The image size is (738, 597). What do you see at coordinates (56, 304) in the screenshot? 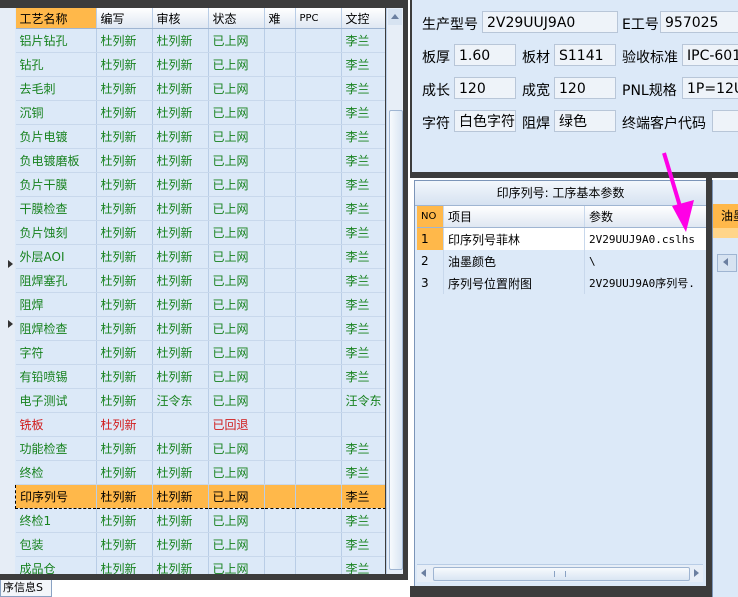
I see `cell-process-name: 阻焊` at bounding box center [56, 304].